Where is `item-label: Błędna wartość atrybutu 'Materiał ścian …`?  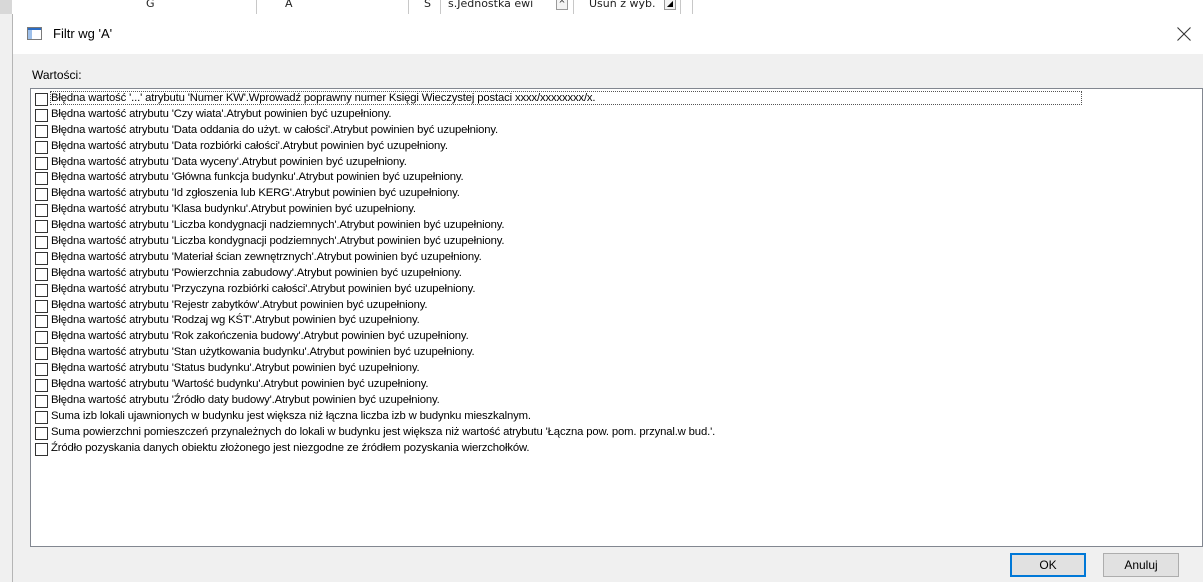 item-label: Błędna wartość atrybutu 'Materiał ścian … is located at coordinates (266, 256).